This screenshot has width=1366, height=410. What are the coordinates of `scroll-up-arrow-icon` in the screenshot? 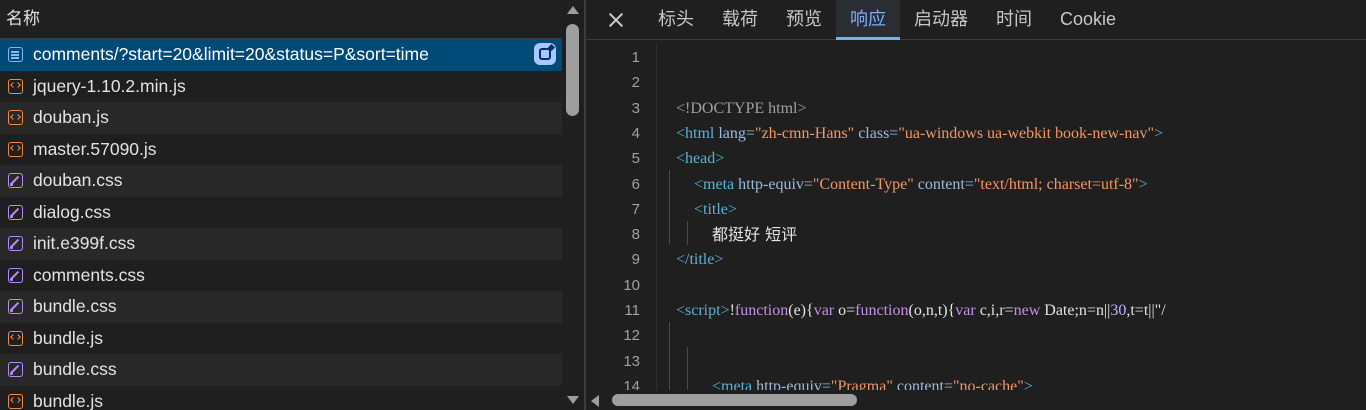 It's located at (573, 10).